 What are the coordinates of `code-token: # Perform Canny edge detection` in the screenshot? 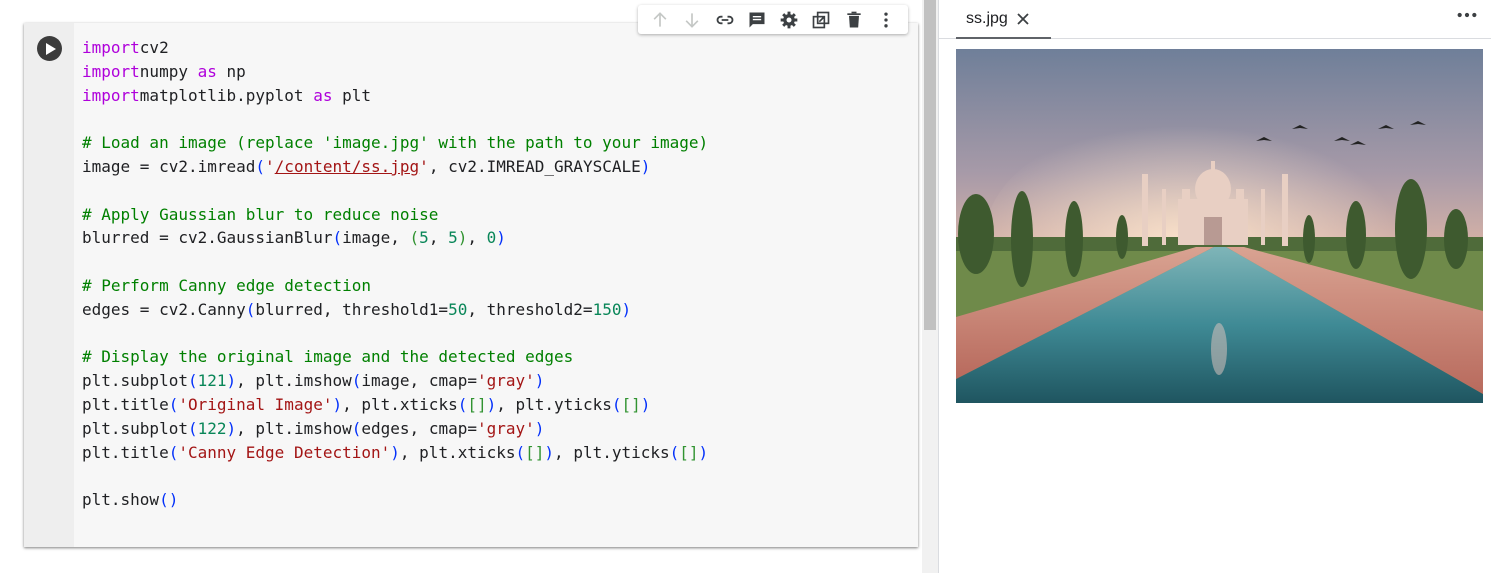 It's located at (226, 285).